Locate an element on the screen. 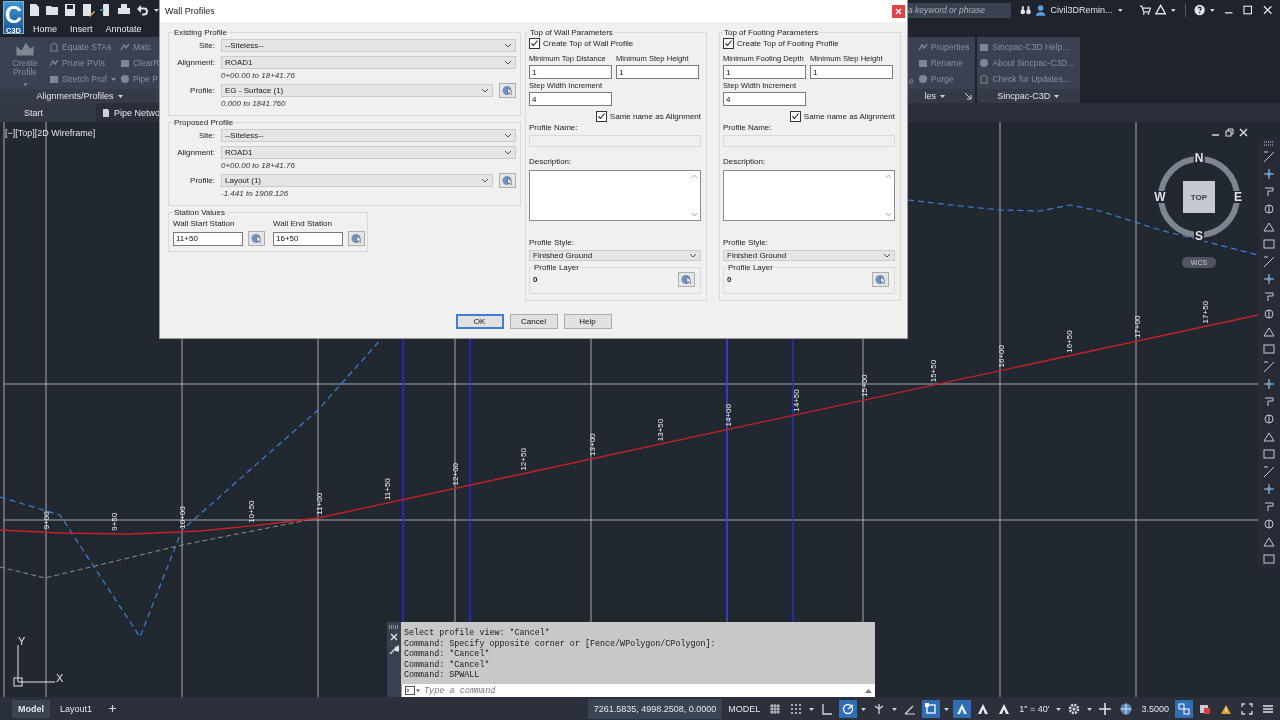 The width and height of the screenshot is (1280, 720). network-icon is located at coordinates (1161, 10).